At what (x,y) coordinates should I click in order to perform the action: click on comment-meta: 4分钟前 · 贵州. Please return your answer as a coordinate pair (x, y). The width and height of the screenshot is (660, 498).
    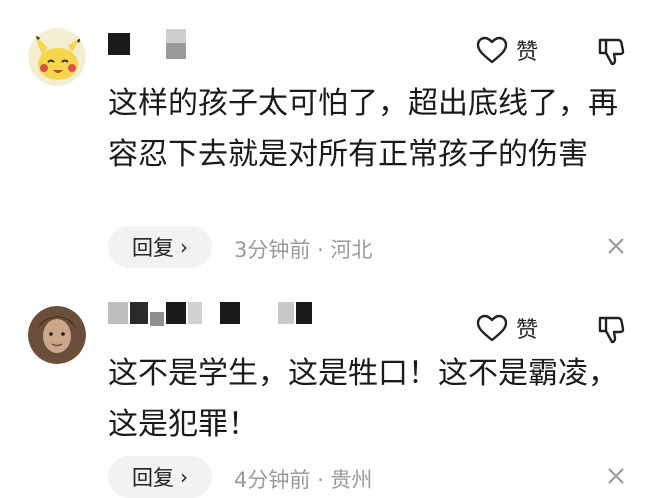
    Looking at the image, I should click on (303, 479).